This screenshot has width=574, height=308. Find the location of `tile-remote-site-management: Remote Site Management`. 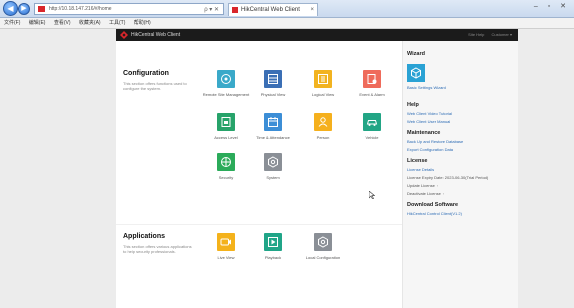

tile-remote-site-management: Remote Site Management is located at coordinates (226, 83).